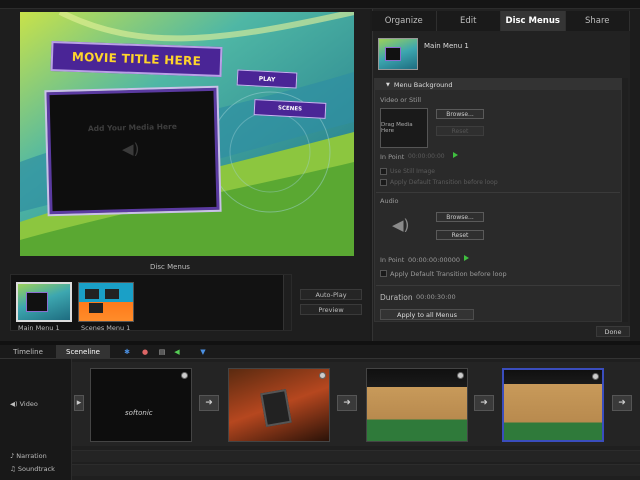 The width and height of the screenshot is (640, 480). What do you see at coordinates (331, 309) in the screenshot?
I see `preview-button: Preview` at bounding box center [331, 309].